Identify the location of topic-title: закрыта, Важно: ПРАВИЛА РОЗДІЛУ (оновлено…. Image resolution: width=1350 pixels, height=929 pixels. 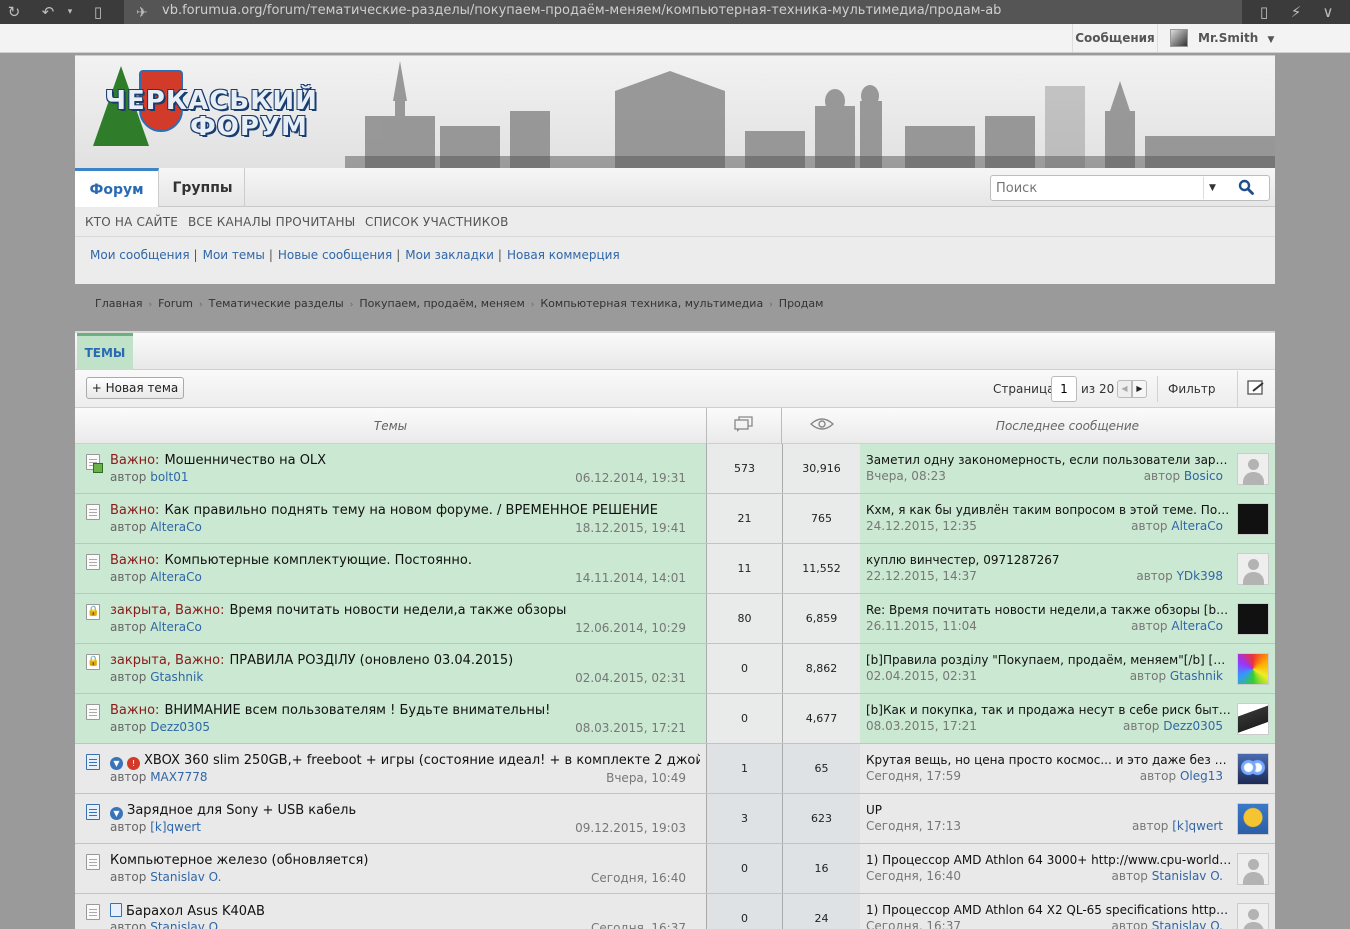
(405, 662).